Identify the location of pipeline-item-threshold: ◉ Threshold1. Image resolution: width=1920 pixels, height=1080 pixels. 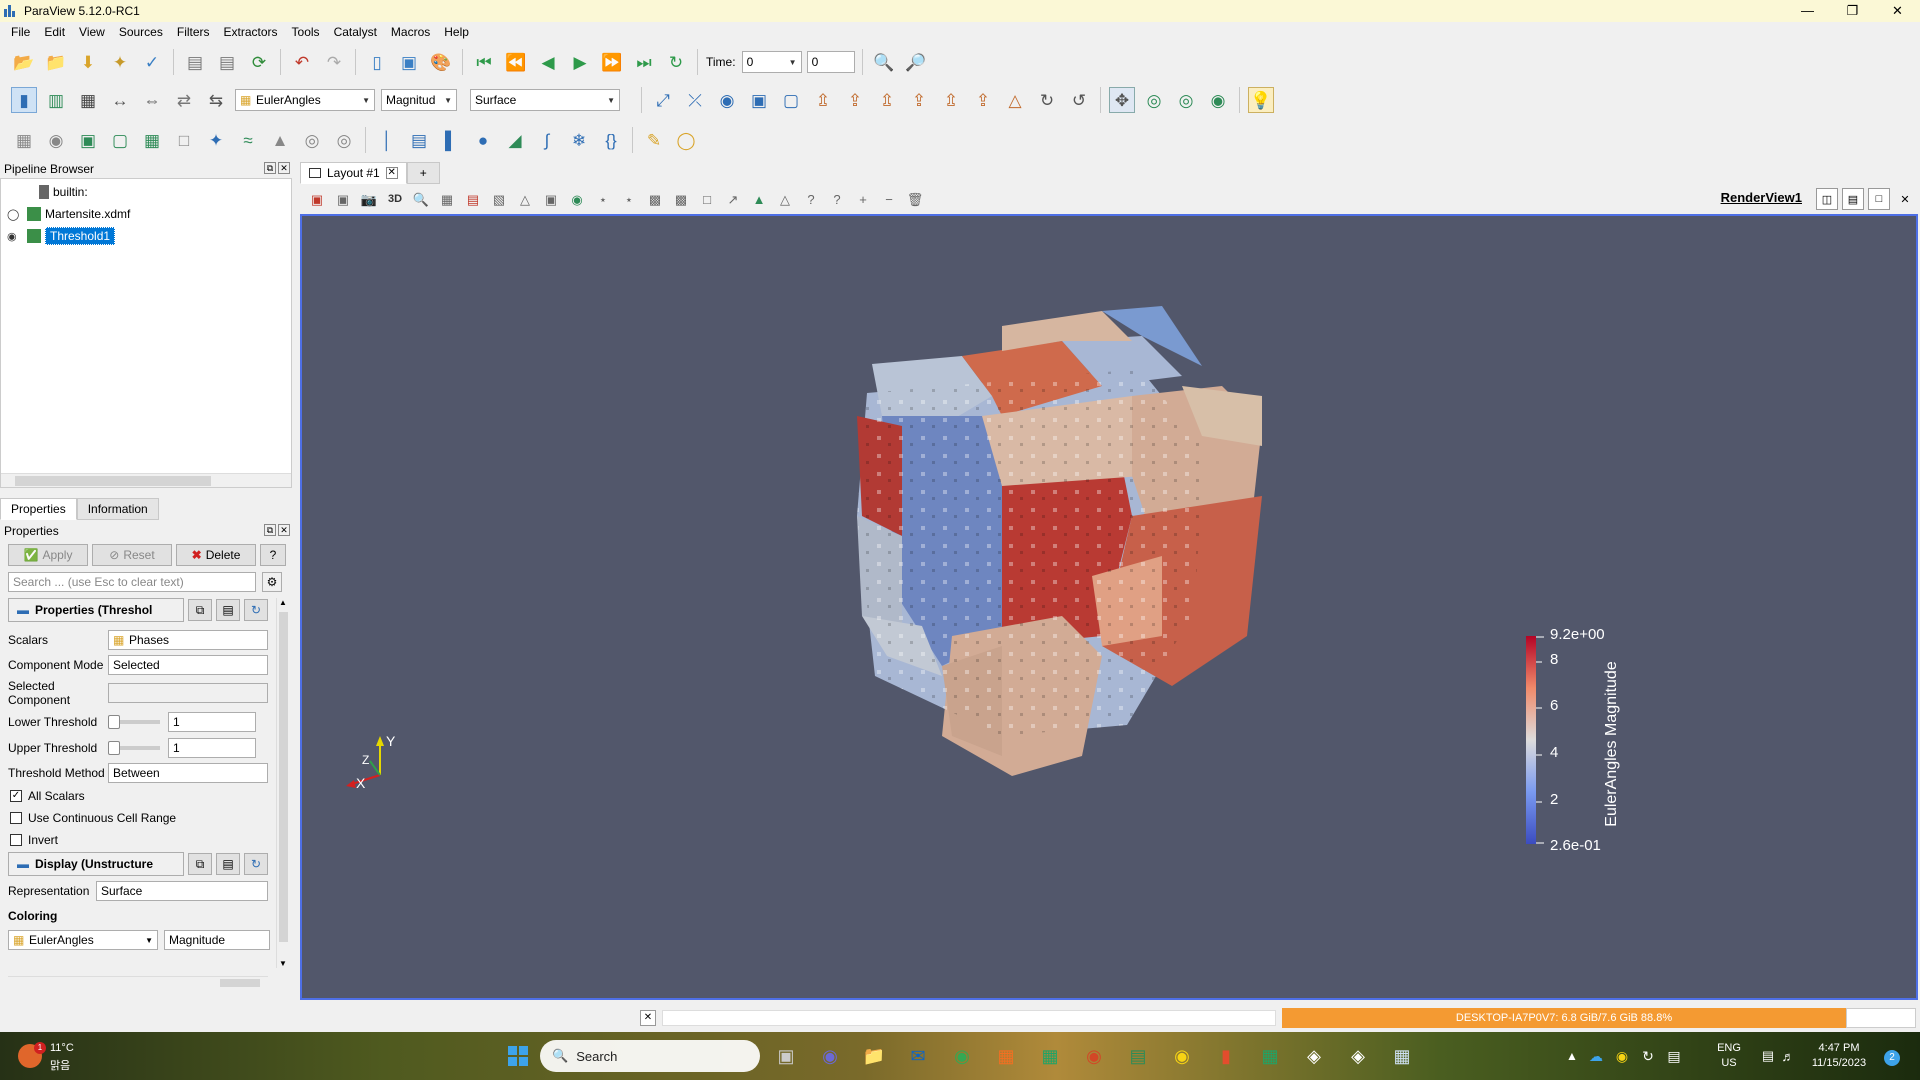
(146, 236).